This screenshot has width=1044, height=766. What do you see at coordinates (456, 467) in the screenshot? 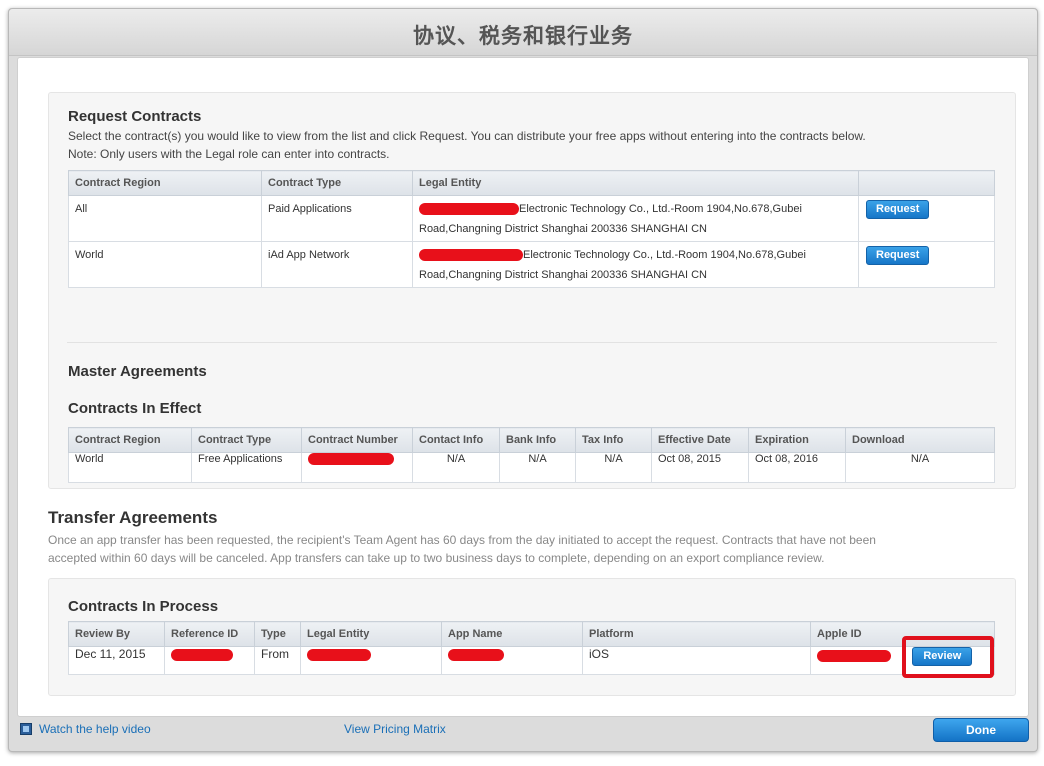
I see `contact-info-cell: N/A` at bounding box center [456, 467].